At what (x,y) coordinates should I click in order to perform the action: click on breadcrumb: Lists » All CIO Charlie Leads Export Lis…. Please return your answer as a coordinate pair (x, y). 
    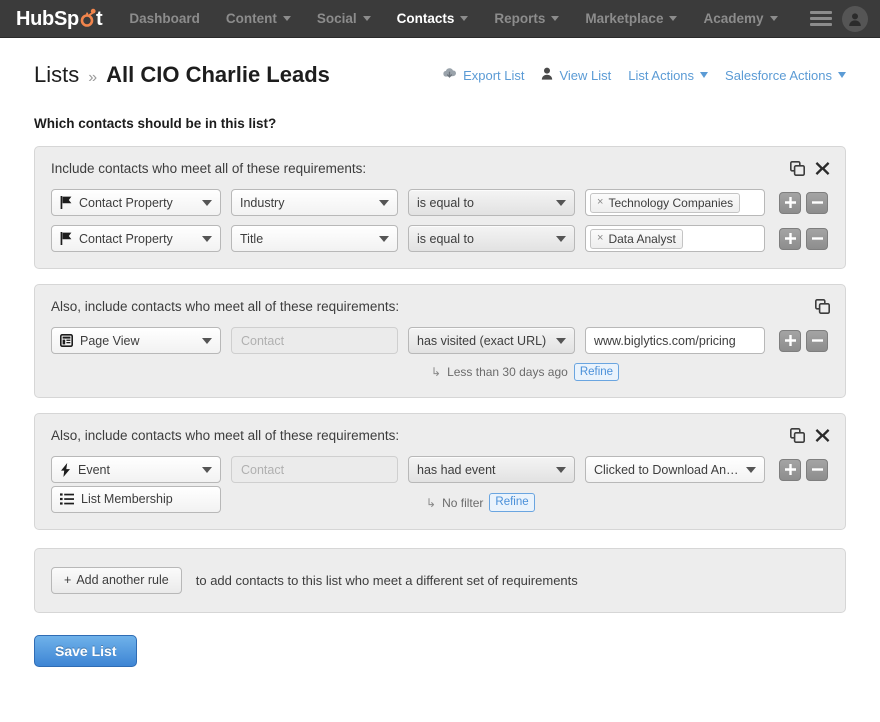
    Looking at the image, I should click on (440, 63).